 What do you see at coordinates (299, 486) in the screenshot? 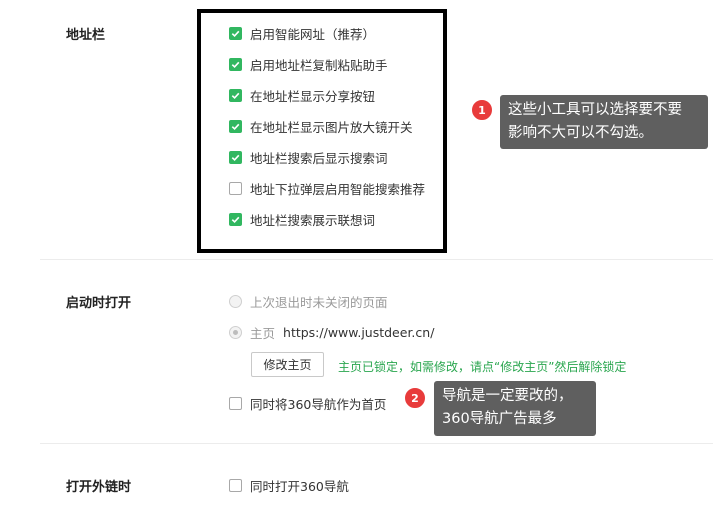
I see `option-label: 同时打开360导航` at bounding box center [299, 486].